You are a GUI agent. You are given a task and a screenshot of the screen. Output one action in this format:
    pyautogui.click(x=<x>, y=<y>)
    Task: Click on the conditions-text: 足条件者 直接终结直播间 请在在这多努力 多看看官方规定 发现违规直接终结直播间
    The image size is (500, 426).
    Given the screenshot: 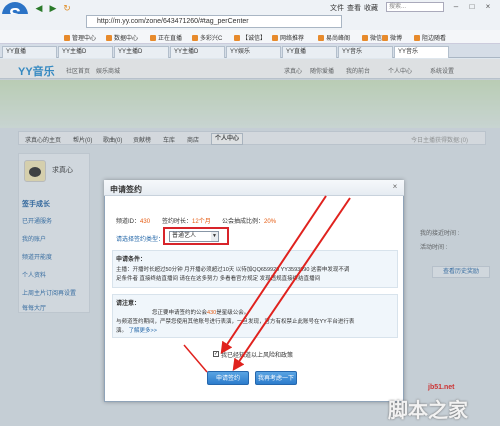 What is the action you would take?
    pyautogui.click(x=218, y=279)
    